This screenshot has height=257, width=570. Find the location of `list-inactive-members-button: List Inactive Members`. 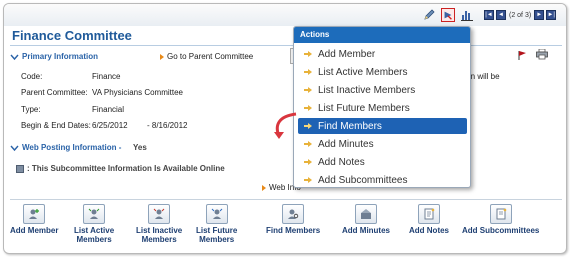

list-inactive-members-button: List Inactive Members is located at coordinates (159, 224).